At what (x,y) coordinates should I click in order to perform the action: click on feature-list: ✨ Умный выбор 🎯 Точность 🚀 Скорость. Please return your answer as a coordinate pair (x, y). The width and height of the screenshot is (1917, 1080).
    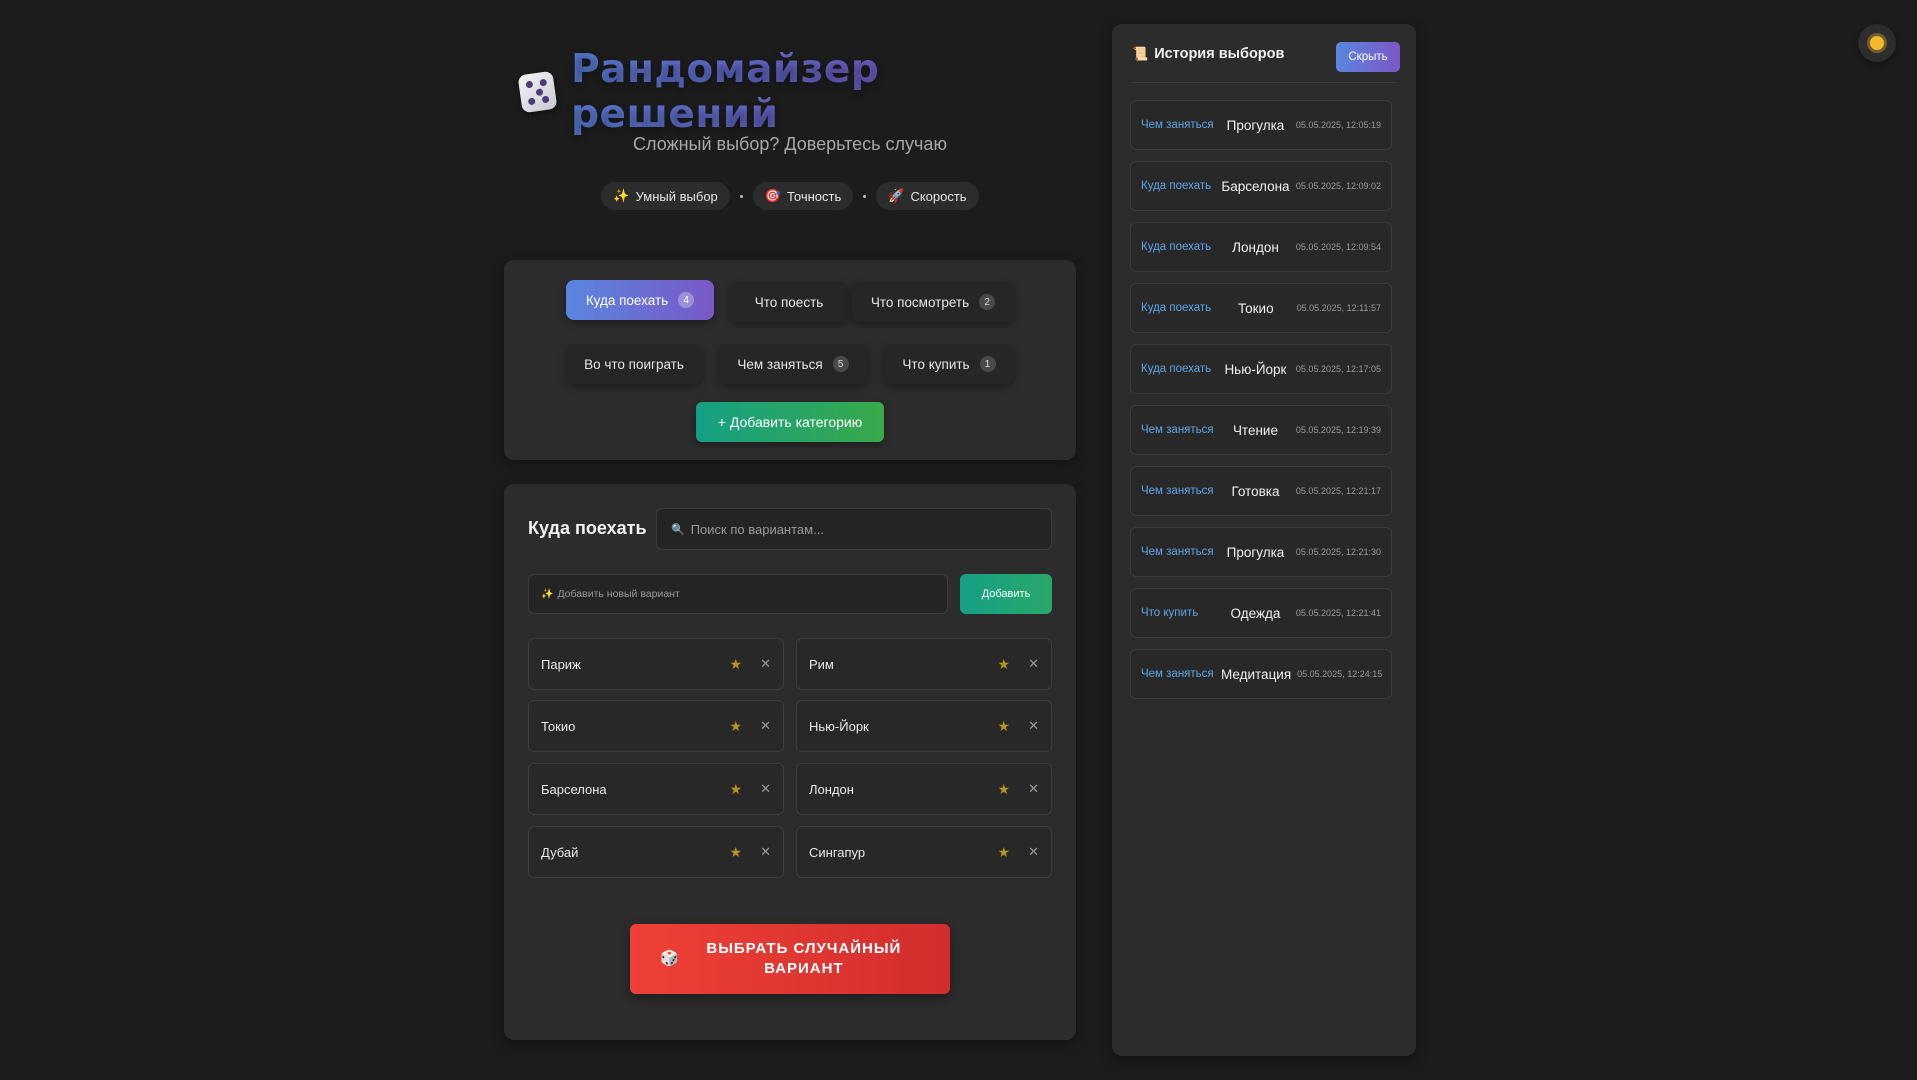
    Looking at the image, I should click on (790, 196).